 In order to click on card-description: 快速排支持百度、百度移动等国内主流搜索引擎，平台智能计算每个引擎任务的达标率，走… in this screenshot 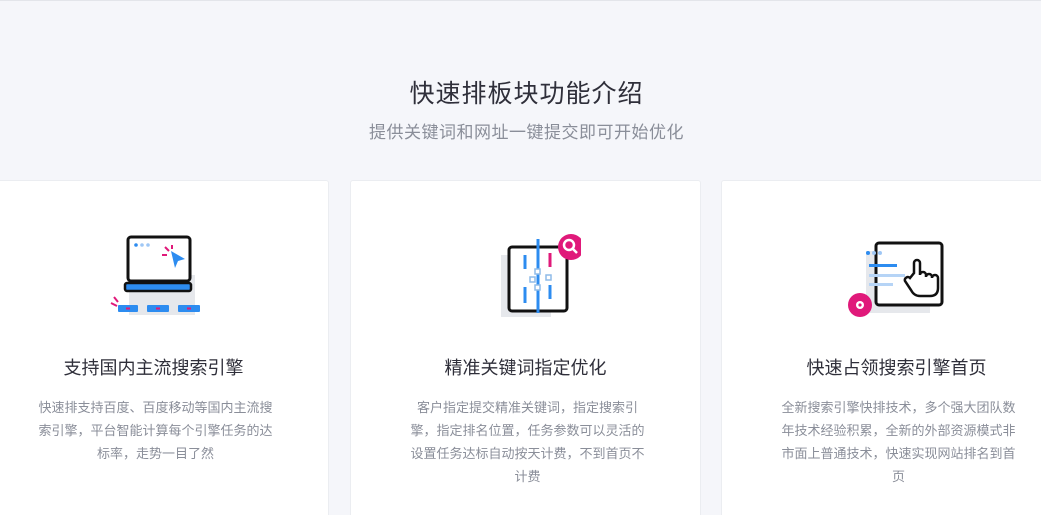, I will do `click(155, 431)`.